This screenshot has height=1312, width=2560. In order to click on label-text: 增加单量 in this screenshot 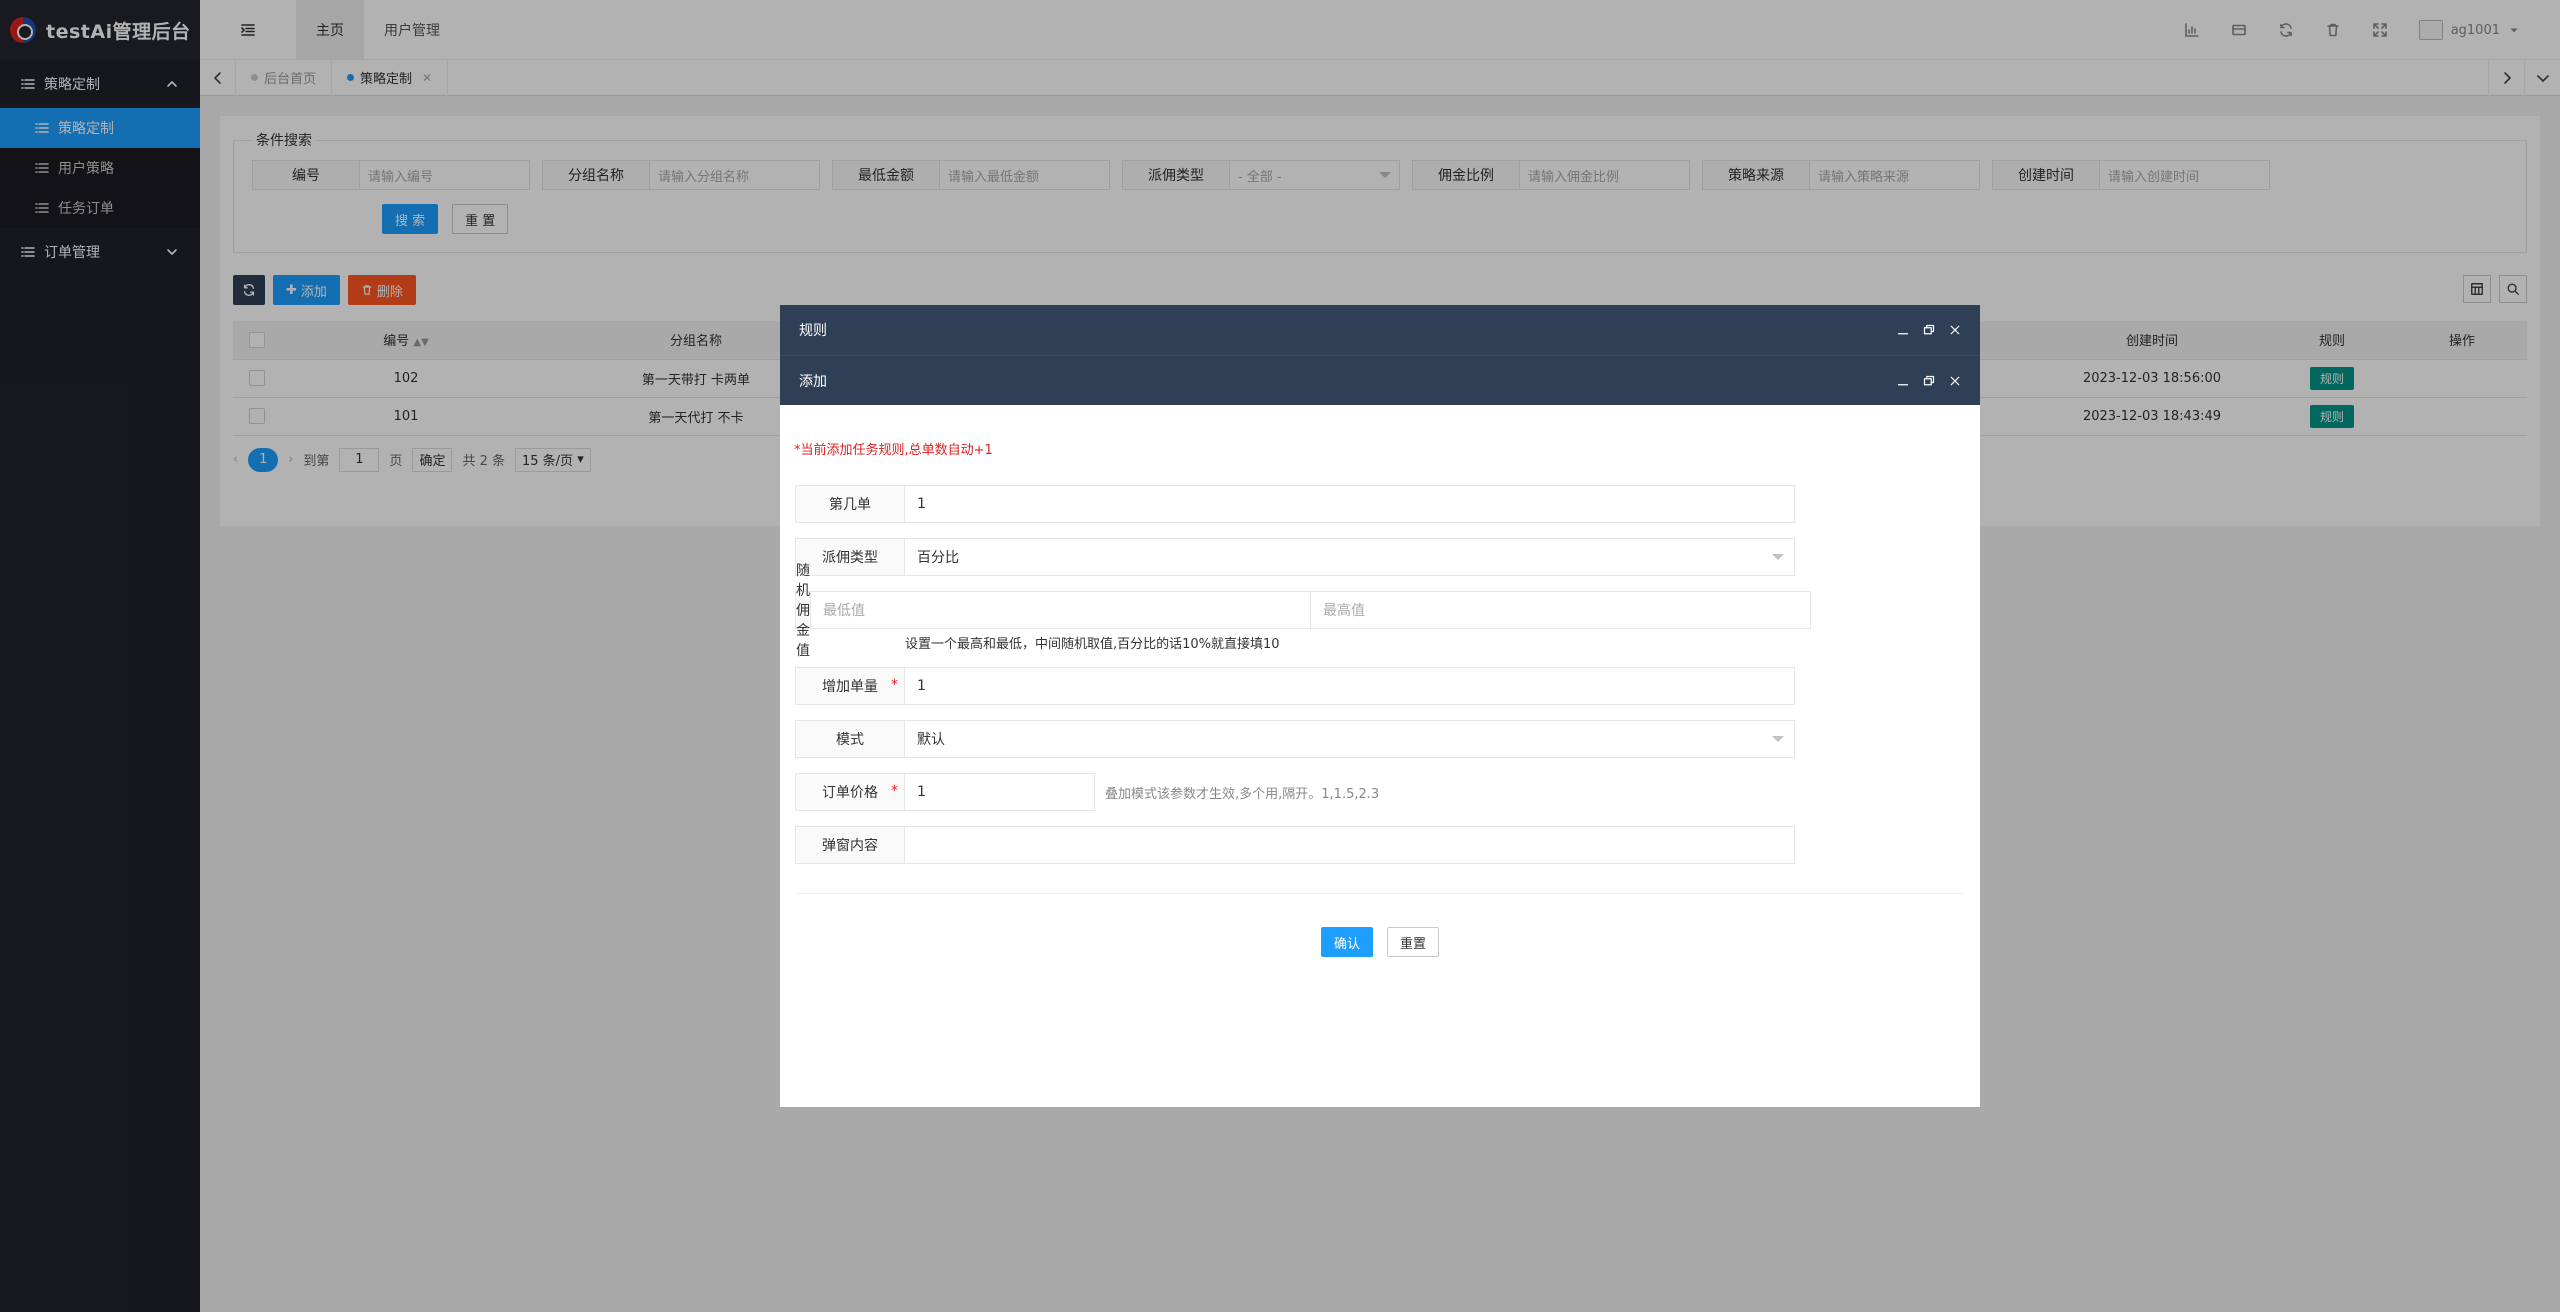, I will do `click(850, 687)`.